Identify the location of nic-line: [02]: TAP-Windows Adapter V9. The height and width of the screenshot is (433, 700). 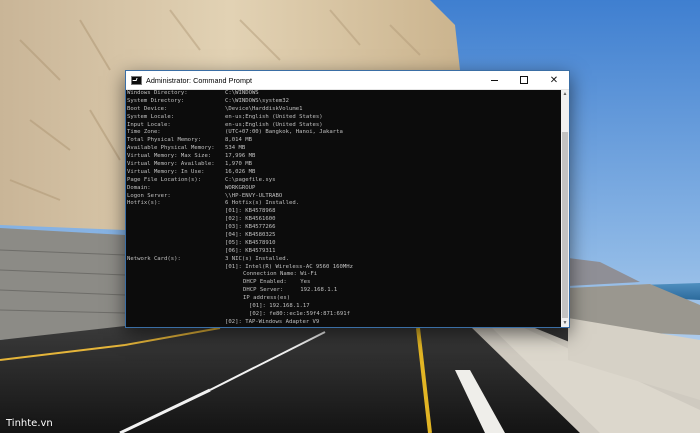
(344, 323).